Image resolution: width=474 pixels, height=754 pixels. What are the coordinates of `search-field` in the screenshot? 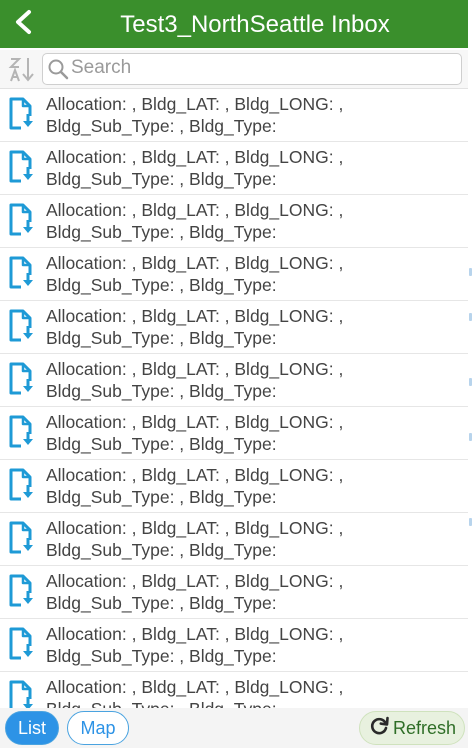 It's located at (252, 69).